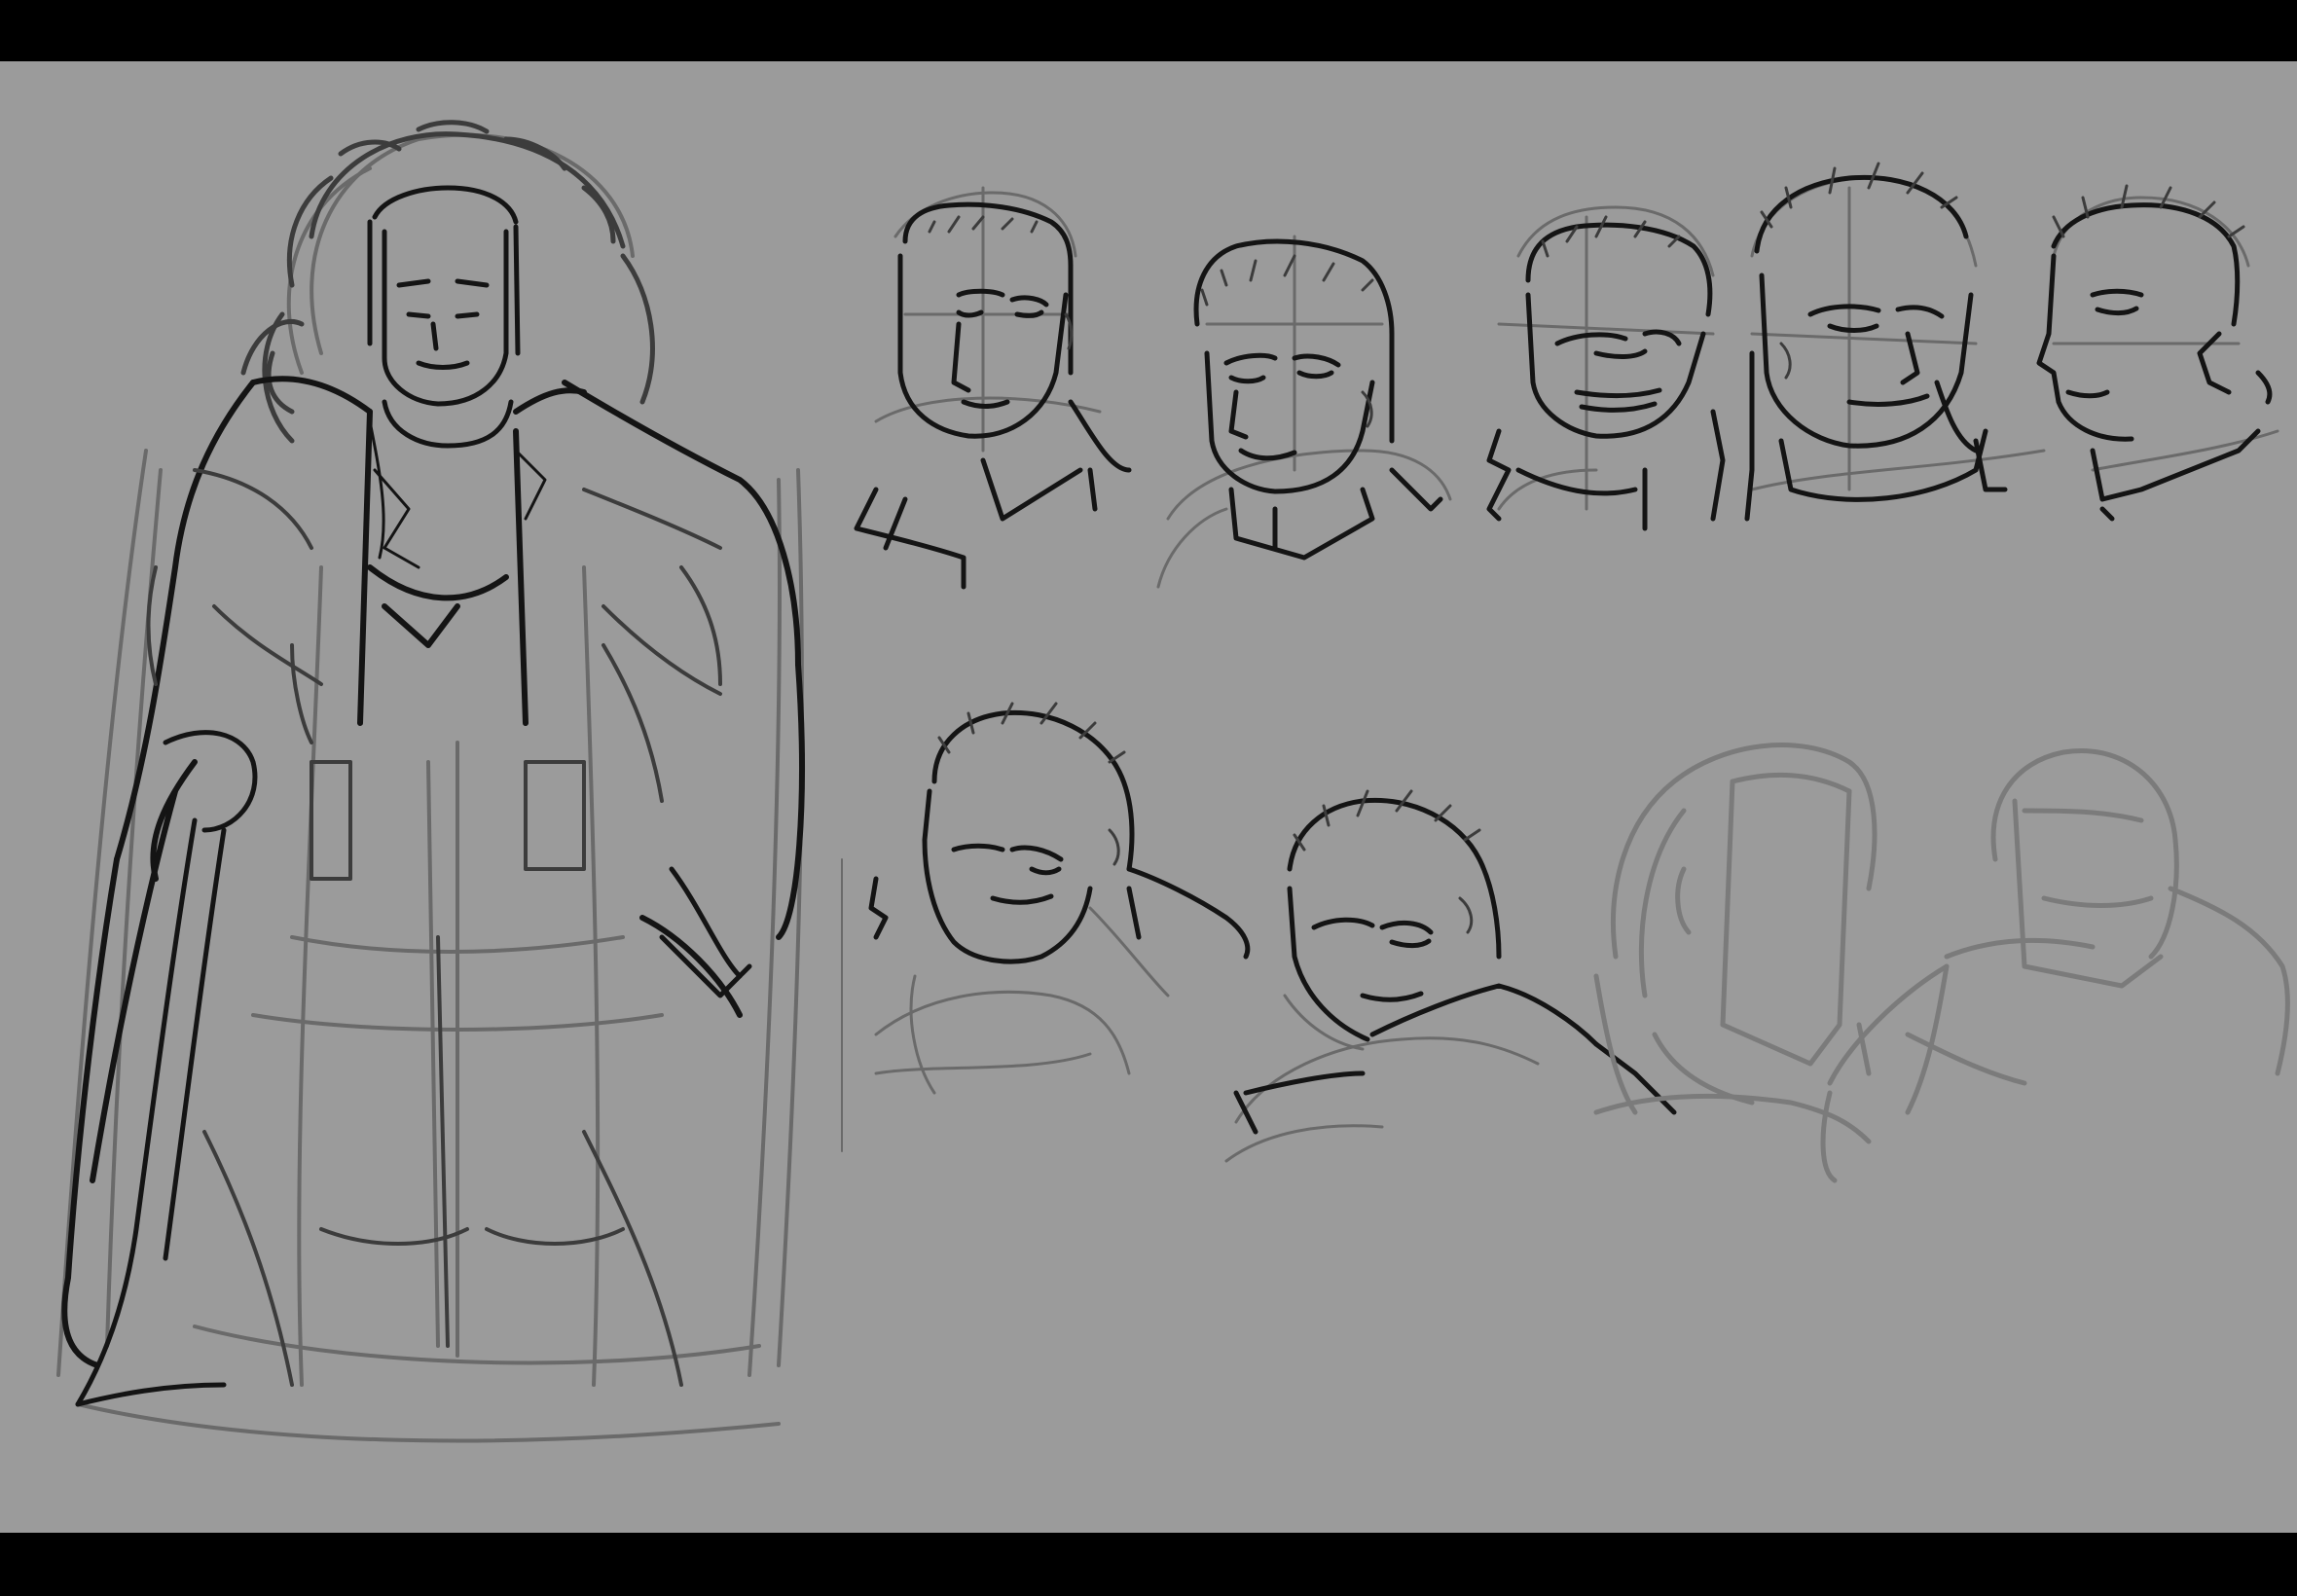 The height and width of the screenshot is (1596, 2297). What do you see at coordinates (1148, 1564) in the screenshot?
I see `letterbox-bottom` at bounding box center [1148, 1564].